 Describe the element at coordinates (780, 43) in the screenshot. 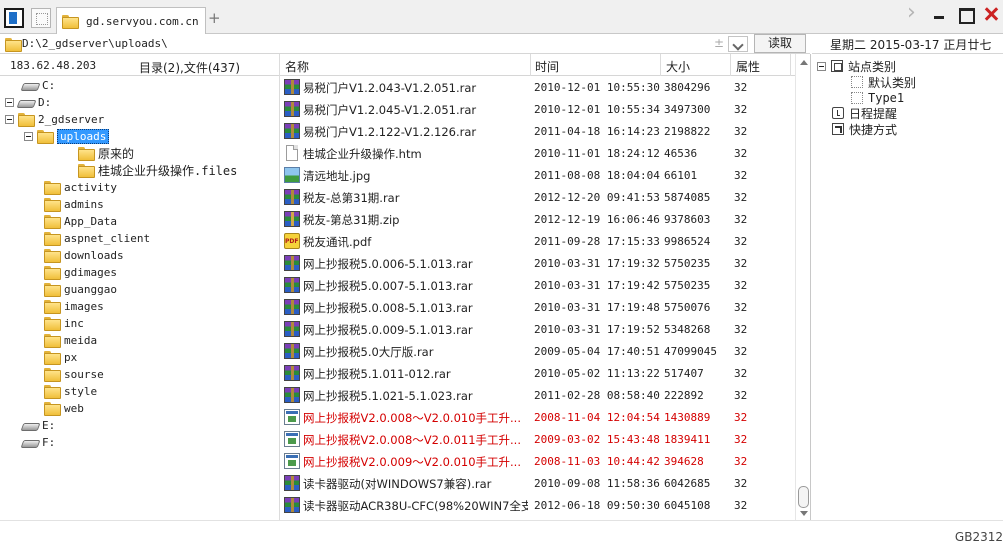

I see `read-button: 读取` at that location.